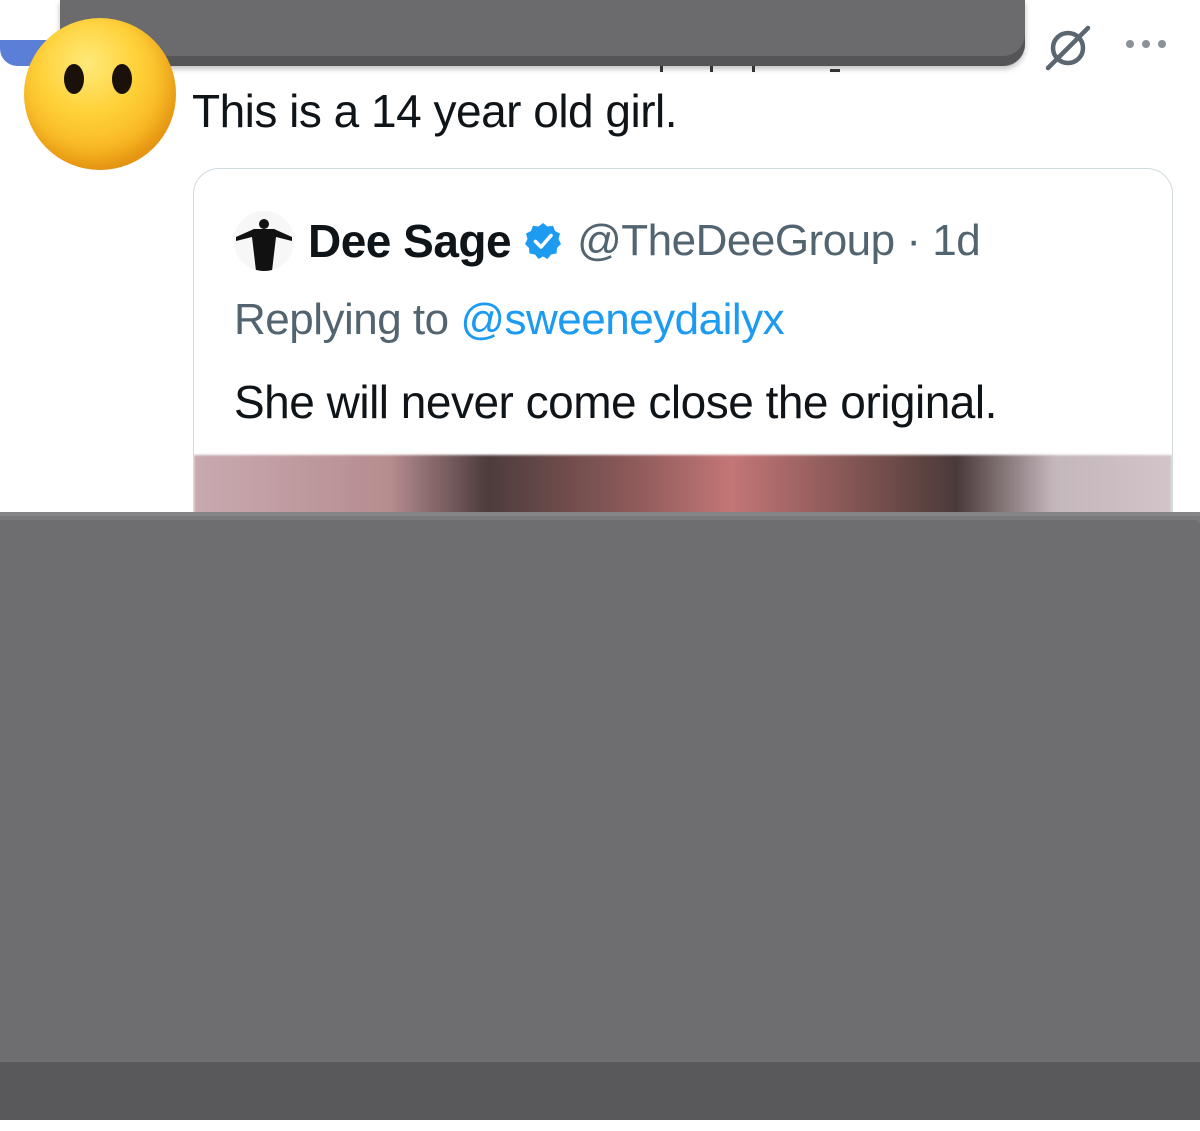 The height and width of the screenshot is (1131, 1200). What do you see at coordinates (347, 319) in the screenshot?
I see `replying-to-label: Replying to` at bounding box center [347, 319].